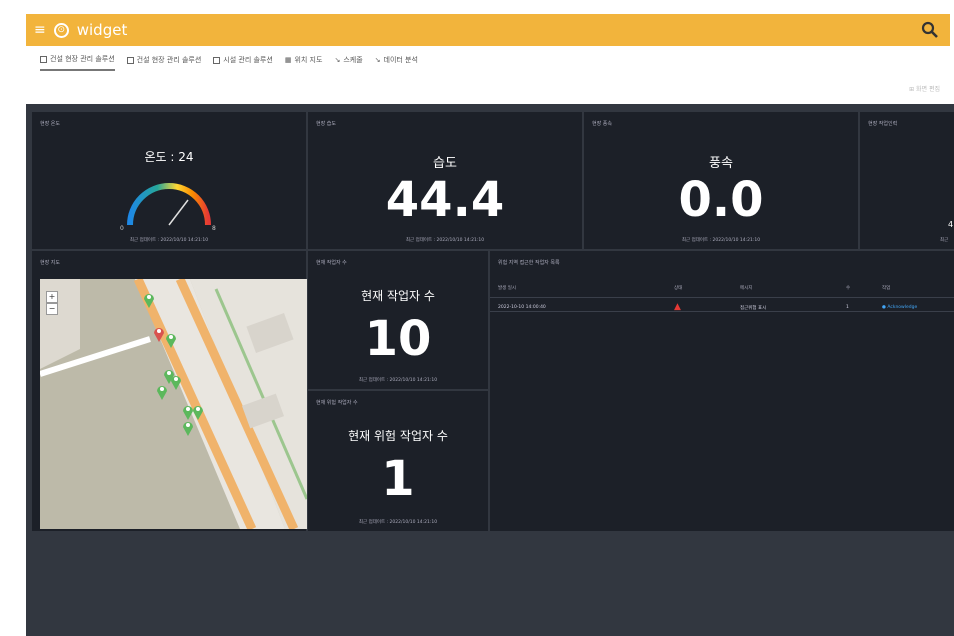 The width and height of the screenshot is (954, 636). Describe the element at coordinates (902, 307) in the screenshot. I see `acknowledge-label: Acknowledge` at that location.